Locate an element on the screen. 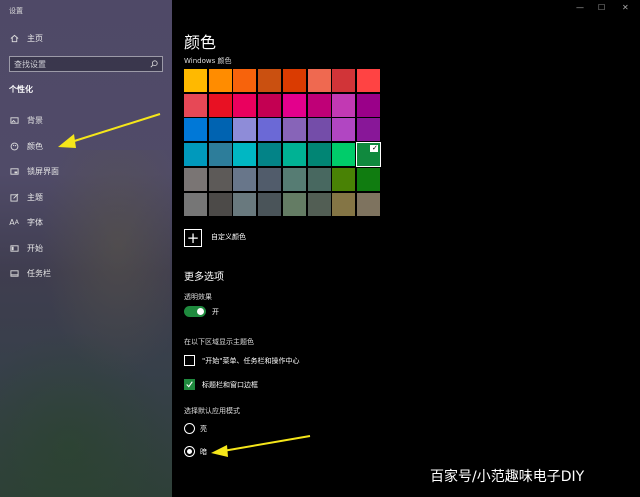  lock-screen-icon is located at coordinates (14, 172).